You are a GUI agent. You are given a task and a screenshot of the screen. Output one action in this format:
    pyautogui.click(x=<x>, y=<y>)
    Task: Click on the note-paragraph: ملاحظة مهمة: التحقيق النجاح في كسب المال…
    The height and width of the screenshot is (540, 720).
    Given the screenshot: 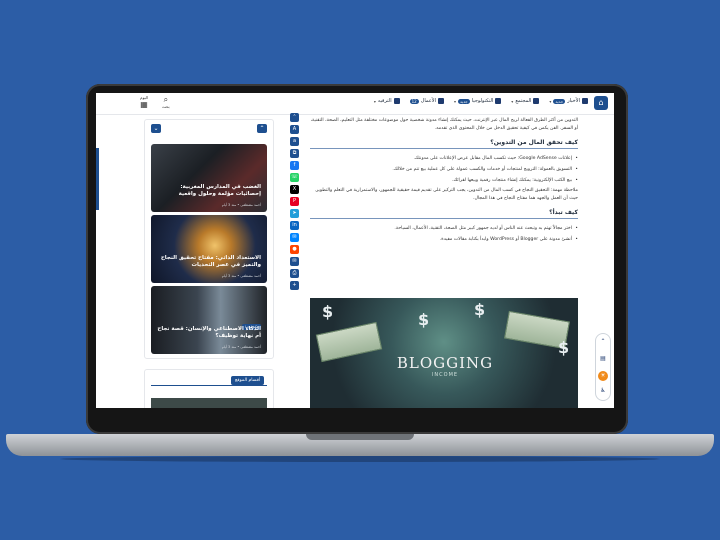 What is the action you would take?
    pyautogui.click(x=446, y=194)
    